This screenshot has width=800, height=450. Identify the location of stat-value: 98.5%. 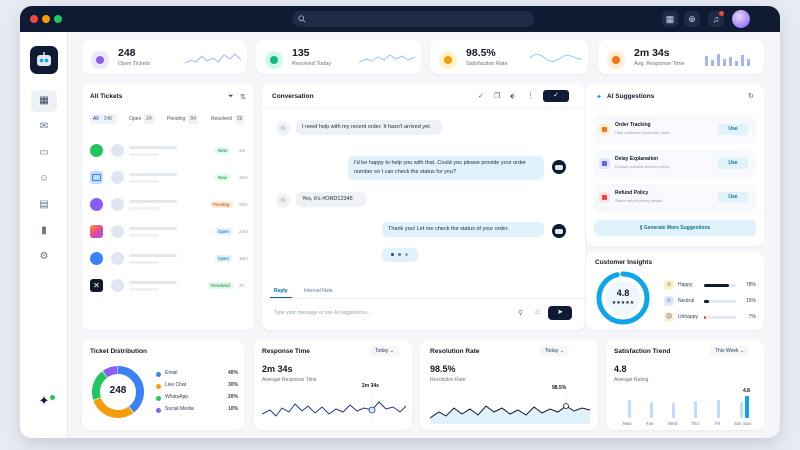
(481, 53).